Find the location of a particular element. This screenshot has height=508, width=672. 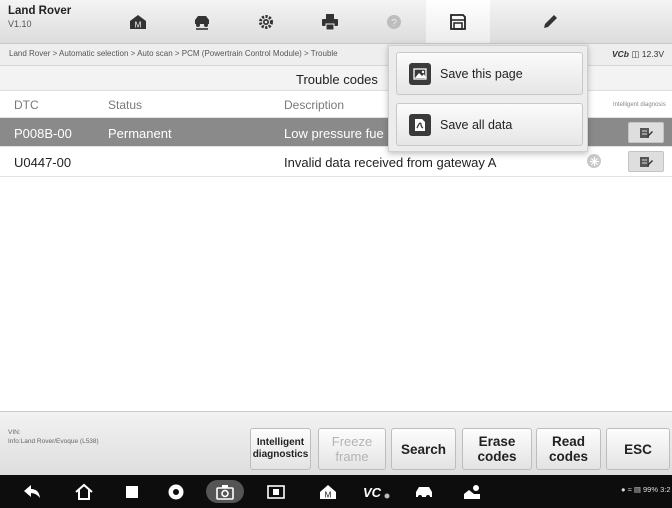

back-arrow-icon is located at coordinates (32, 491).